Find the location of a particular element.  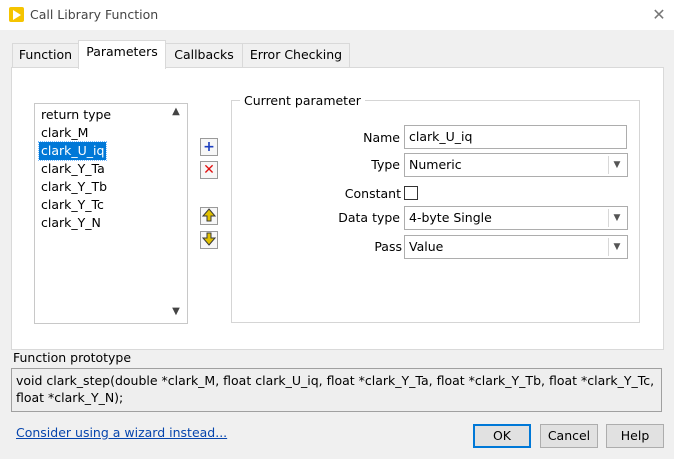

pass-label: Pass is located at coordinates (388, 246).